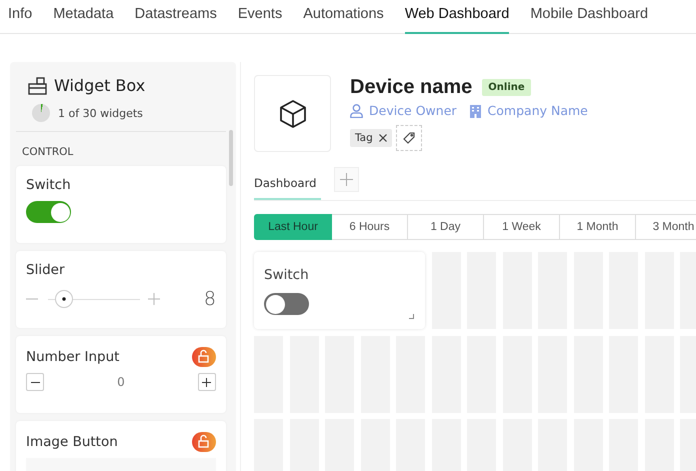 The width and height of the screenshot is (696, 471). I want to click on widget-title: Number Input, so click(73, 357).